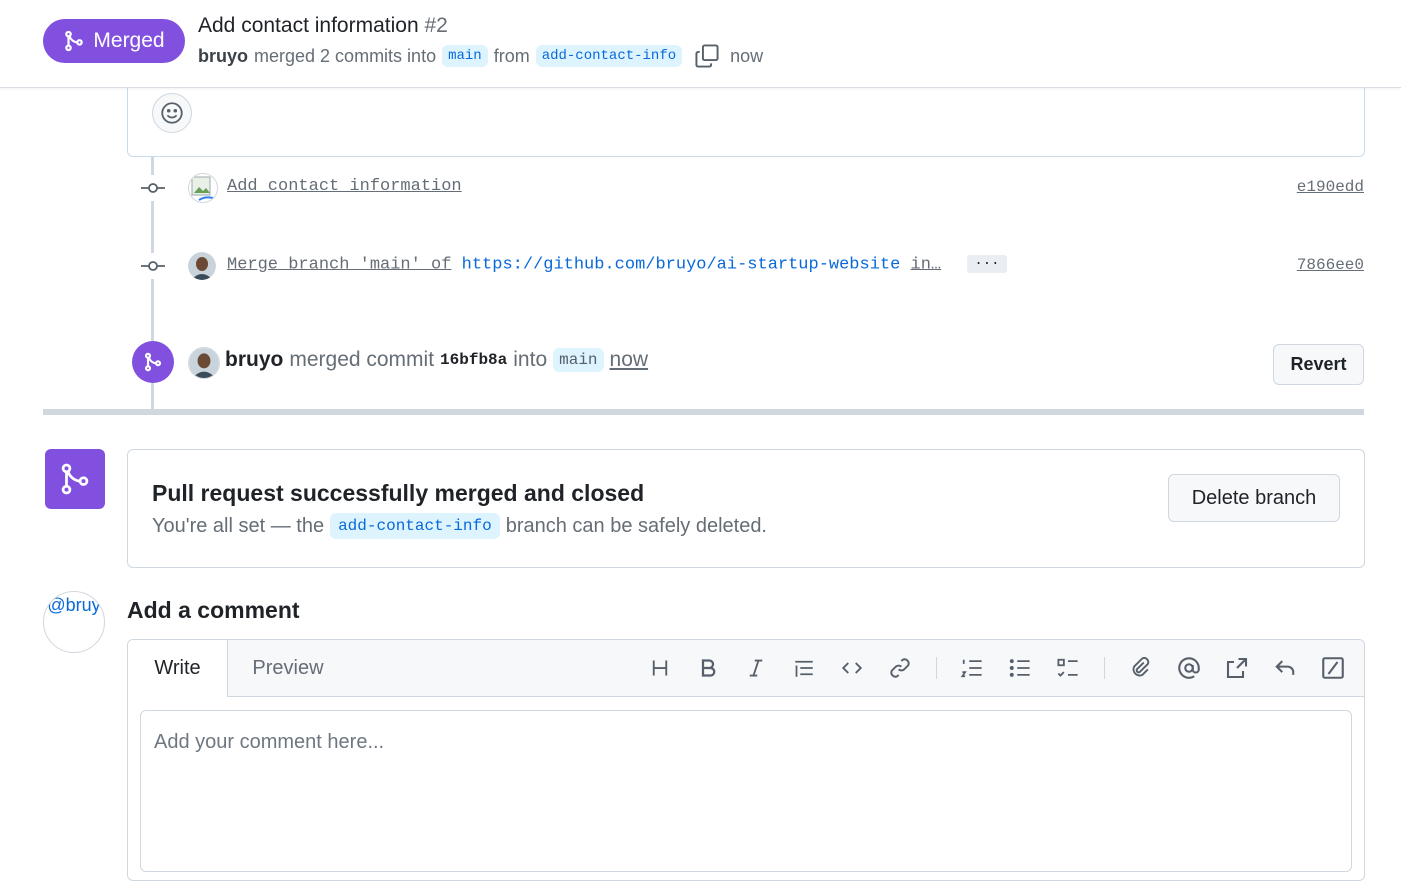 This screenshot has width=1401, height=881. Describe the element at coordinates (578, 360) in the screenshot. I see `merge-branch-ref: main` at that location.